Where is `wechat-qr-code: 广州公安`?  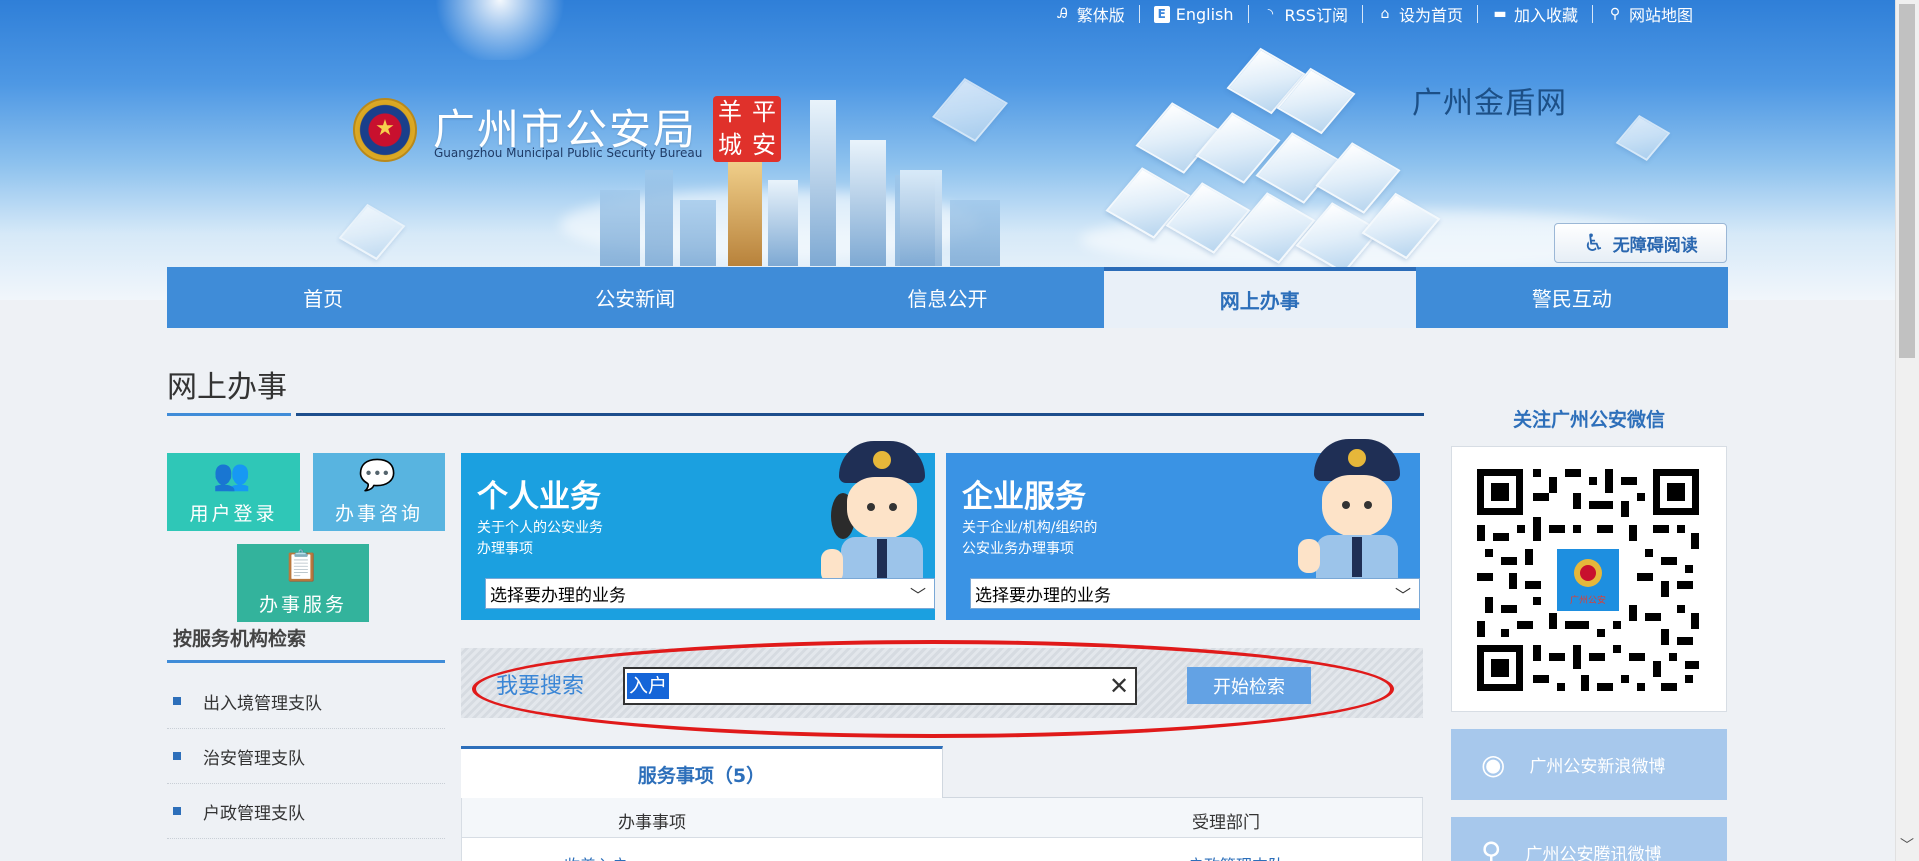
wechat-qr-code: 广州公安 is located at coordinates (1588, 580).